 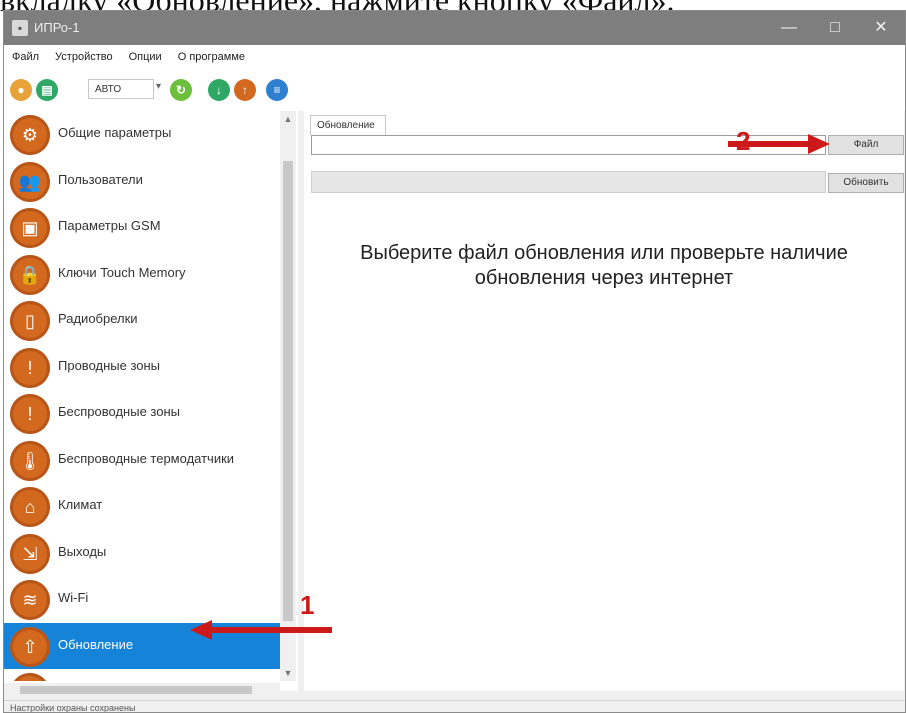 I want to click on chevron-down-icon: ▾, so click(x=158, y=86).